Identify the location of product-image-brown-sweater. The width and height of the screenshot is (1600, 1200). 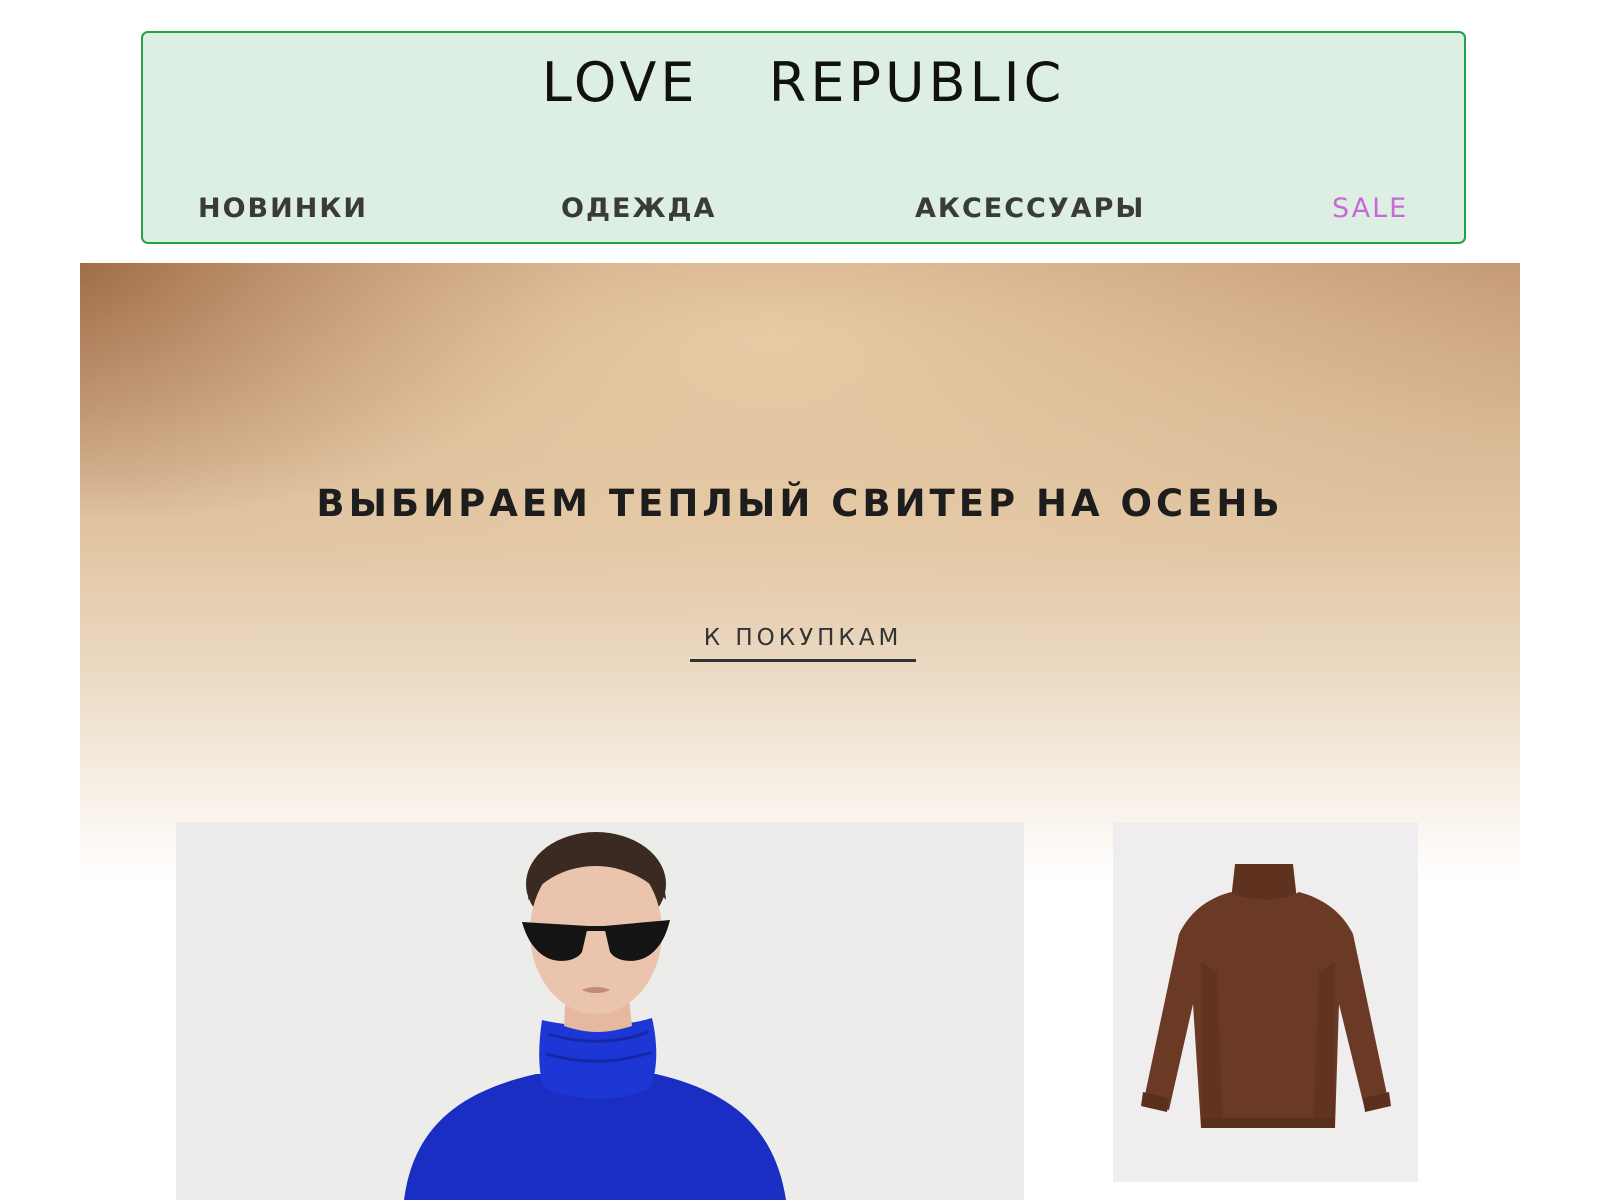
(1265, 1002).